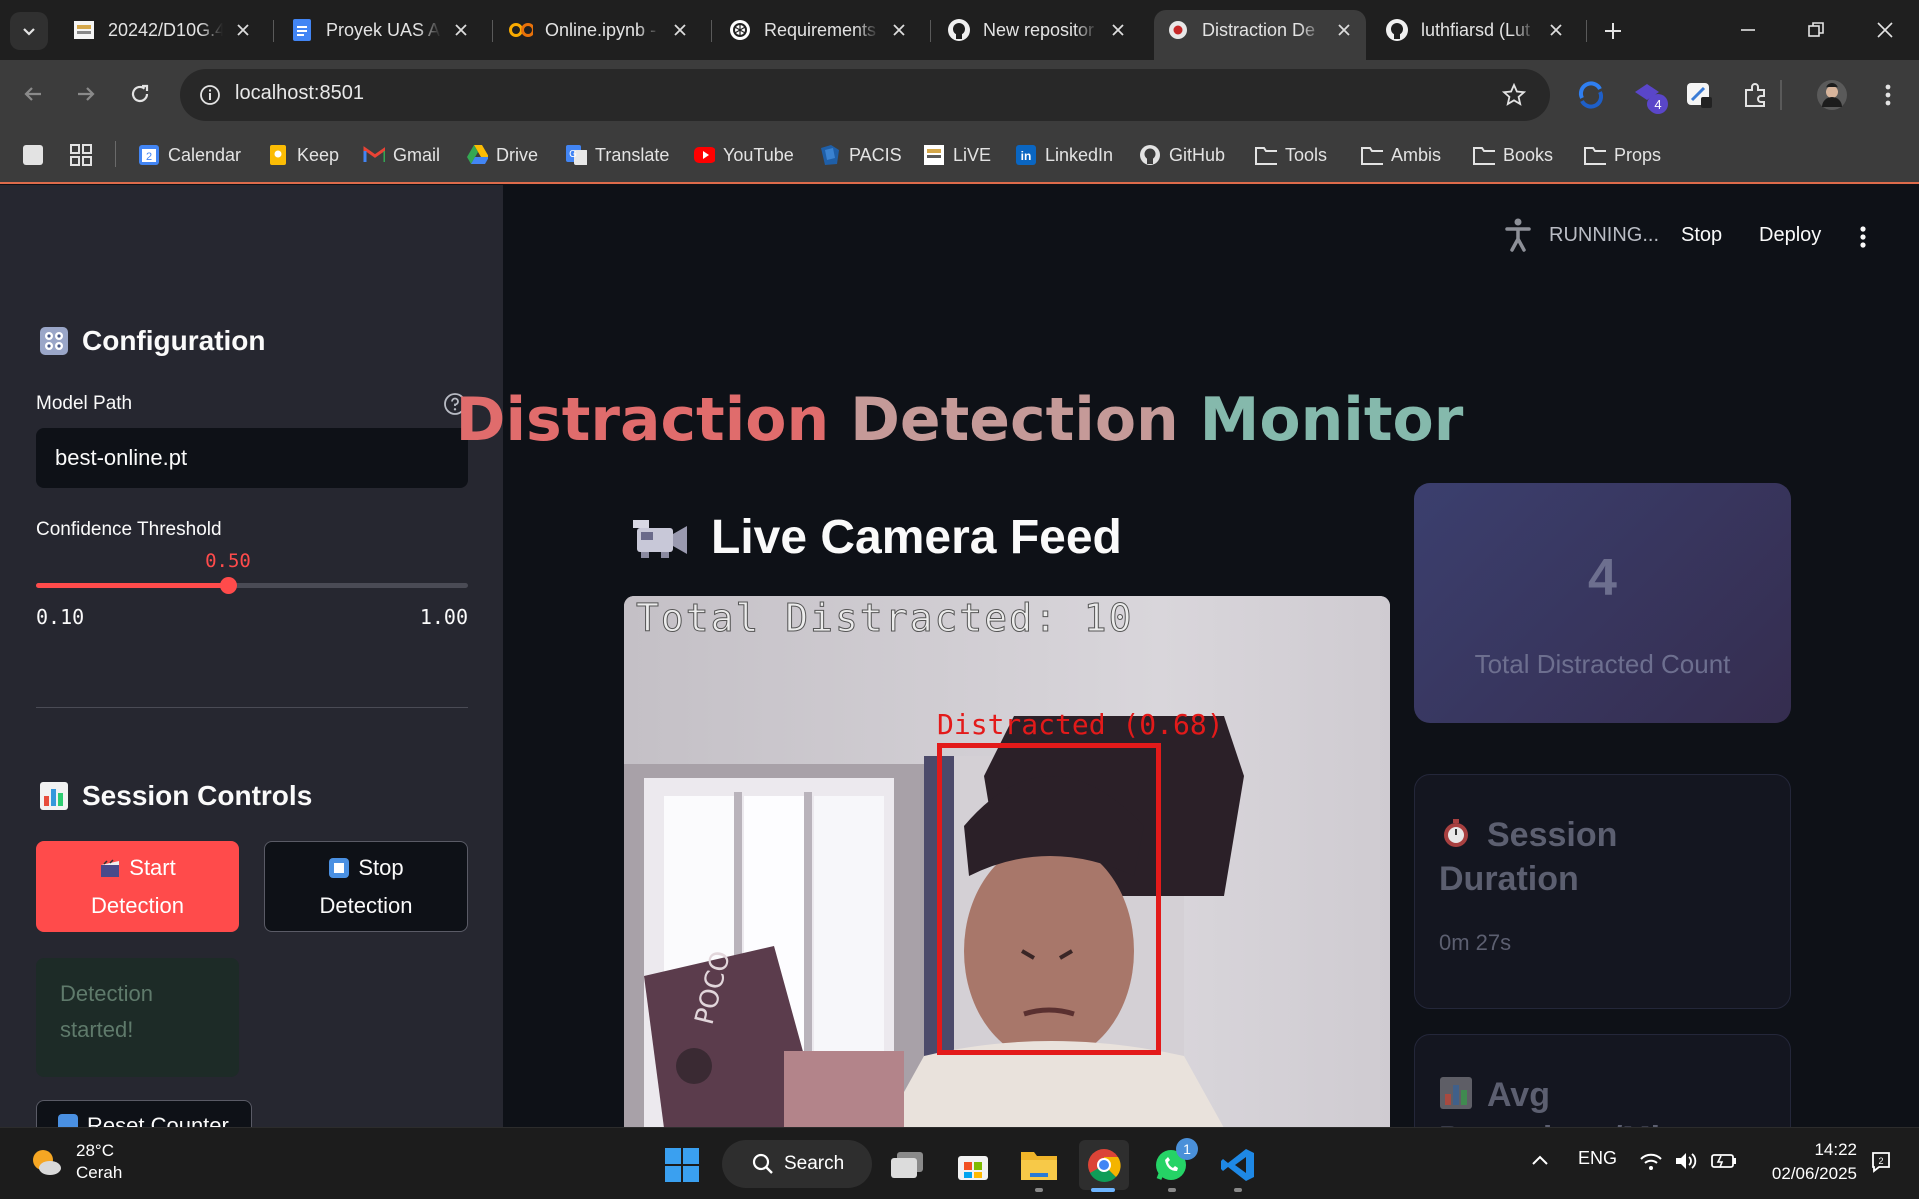 The width and height of the screenshot is (1919, 1199). Describe the element at coordinates (1238, 1165) in the screenshot. I see `vscode-button` at that location.